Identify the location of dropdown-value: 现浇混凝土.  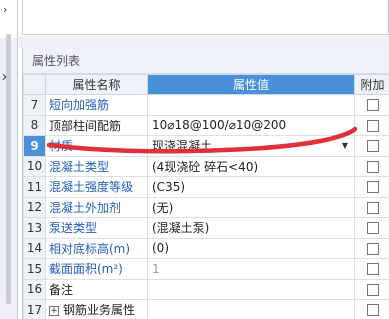
(182, 146).